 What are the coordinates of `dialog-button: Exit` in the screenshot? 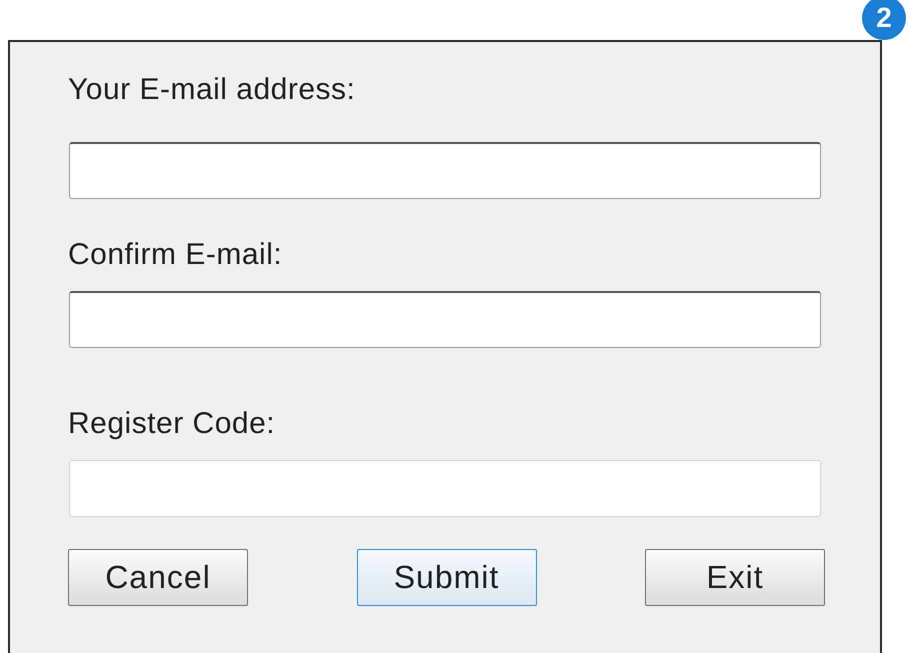 It's located at (735, 577).